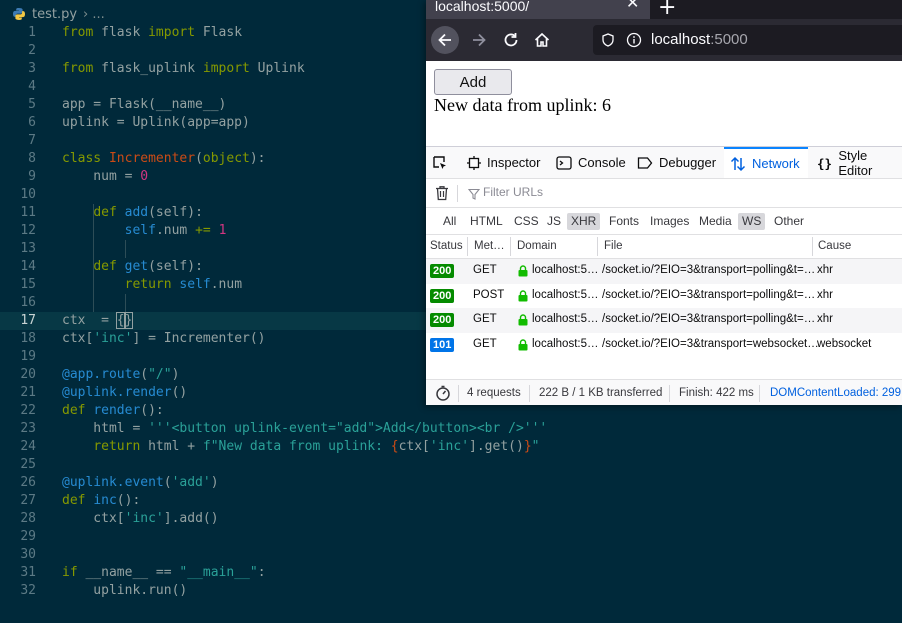  Describe the element at coordinates (439, 162) in the screenshot. I see `element-picker-icon` at that location.